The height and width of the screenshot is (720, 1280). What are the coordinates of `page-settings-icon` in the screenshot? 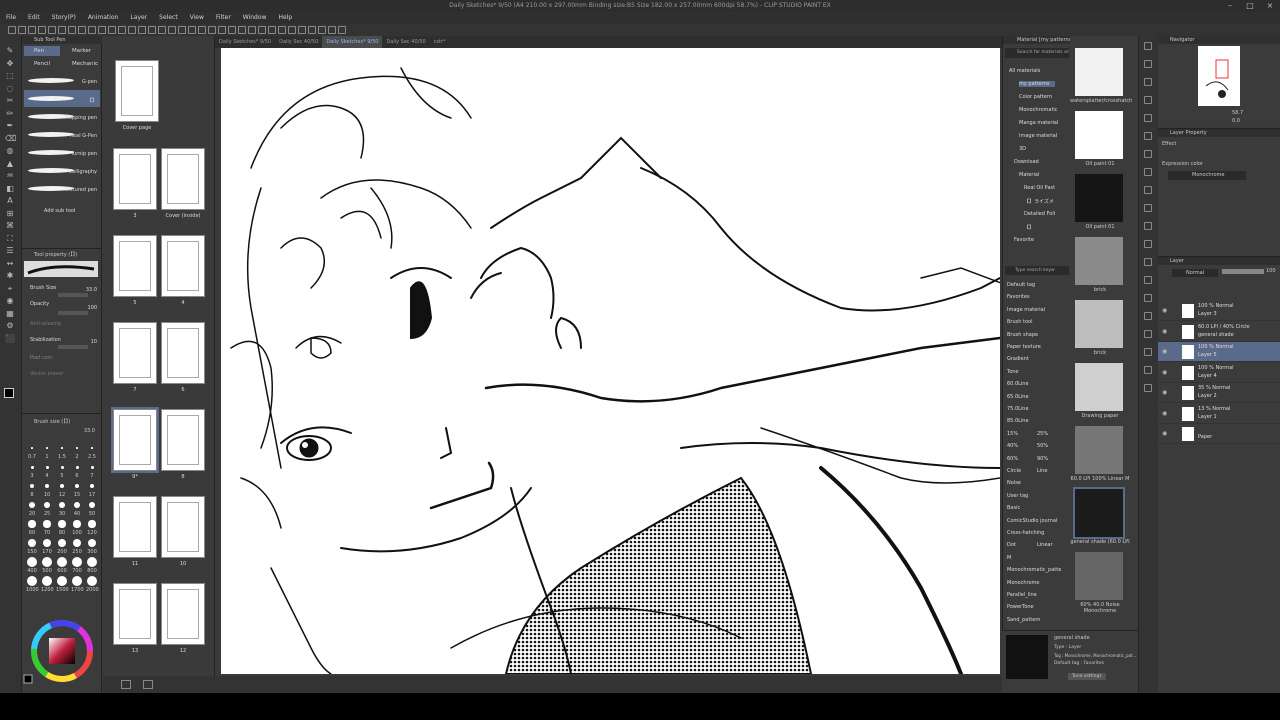 It's located at (148, 684).